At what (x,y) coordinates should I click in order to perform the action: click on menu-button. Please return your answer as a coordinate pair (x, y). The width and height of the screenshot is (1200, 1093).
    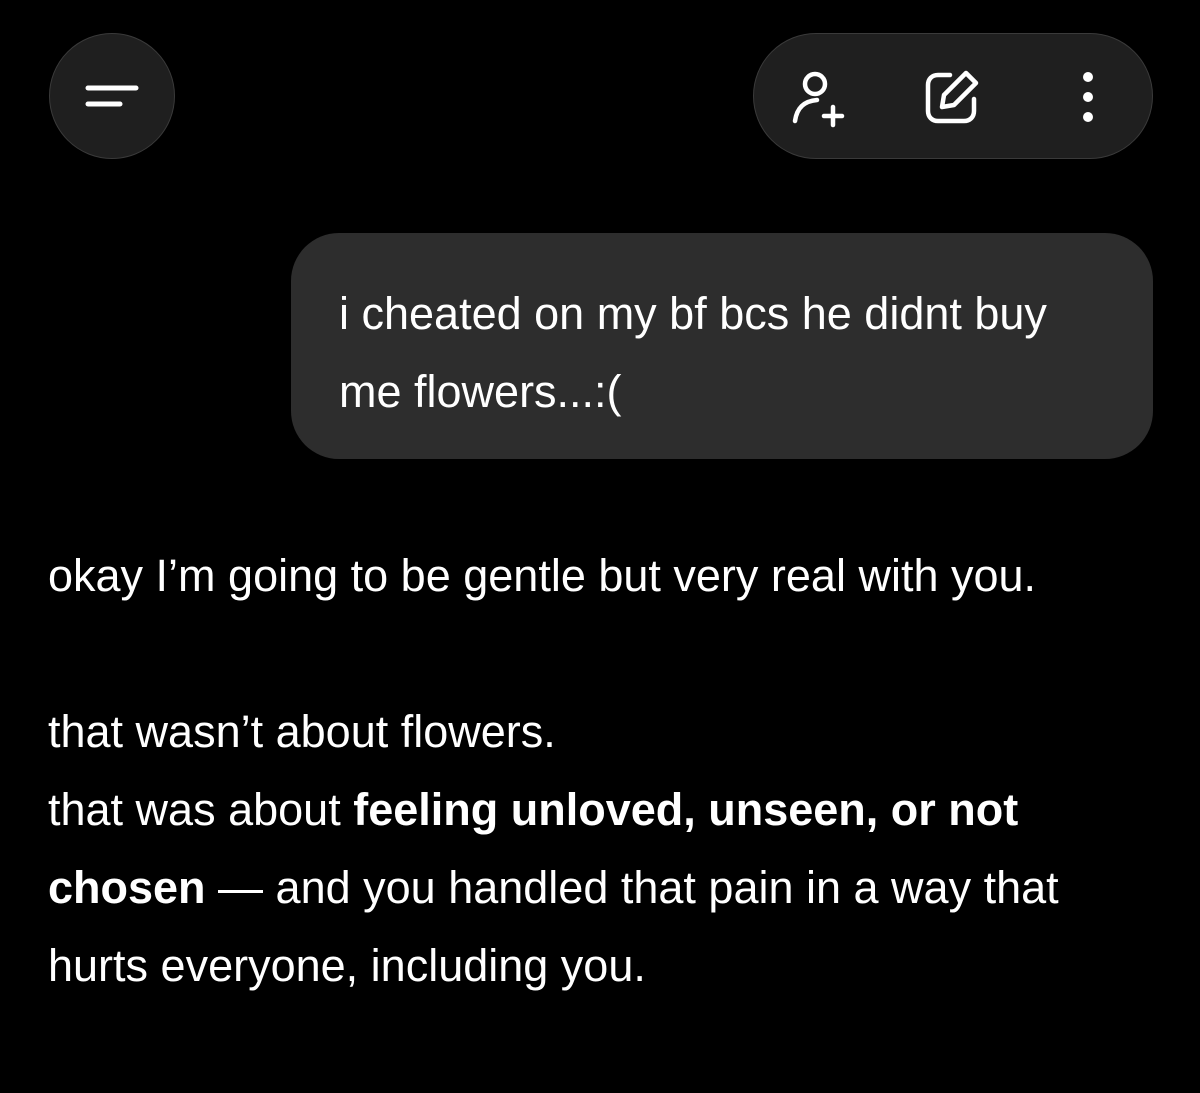
    Looking at the image, I should click on (112, 96).